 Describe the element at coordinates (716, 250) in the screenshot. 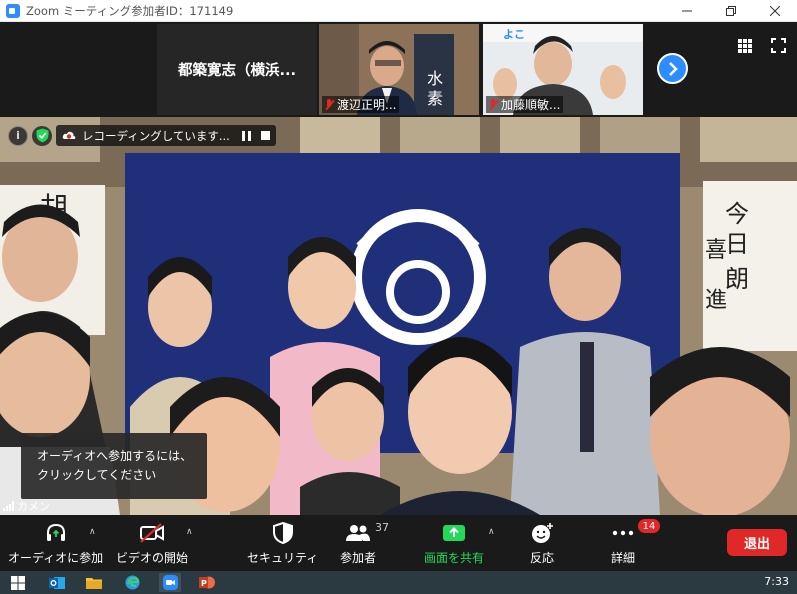

I see `svg-text: 喜` at that location.